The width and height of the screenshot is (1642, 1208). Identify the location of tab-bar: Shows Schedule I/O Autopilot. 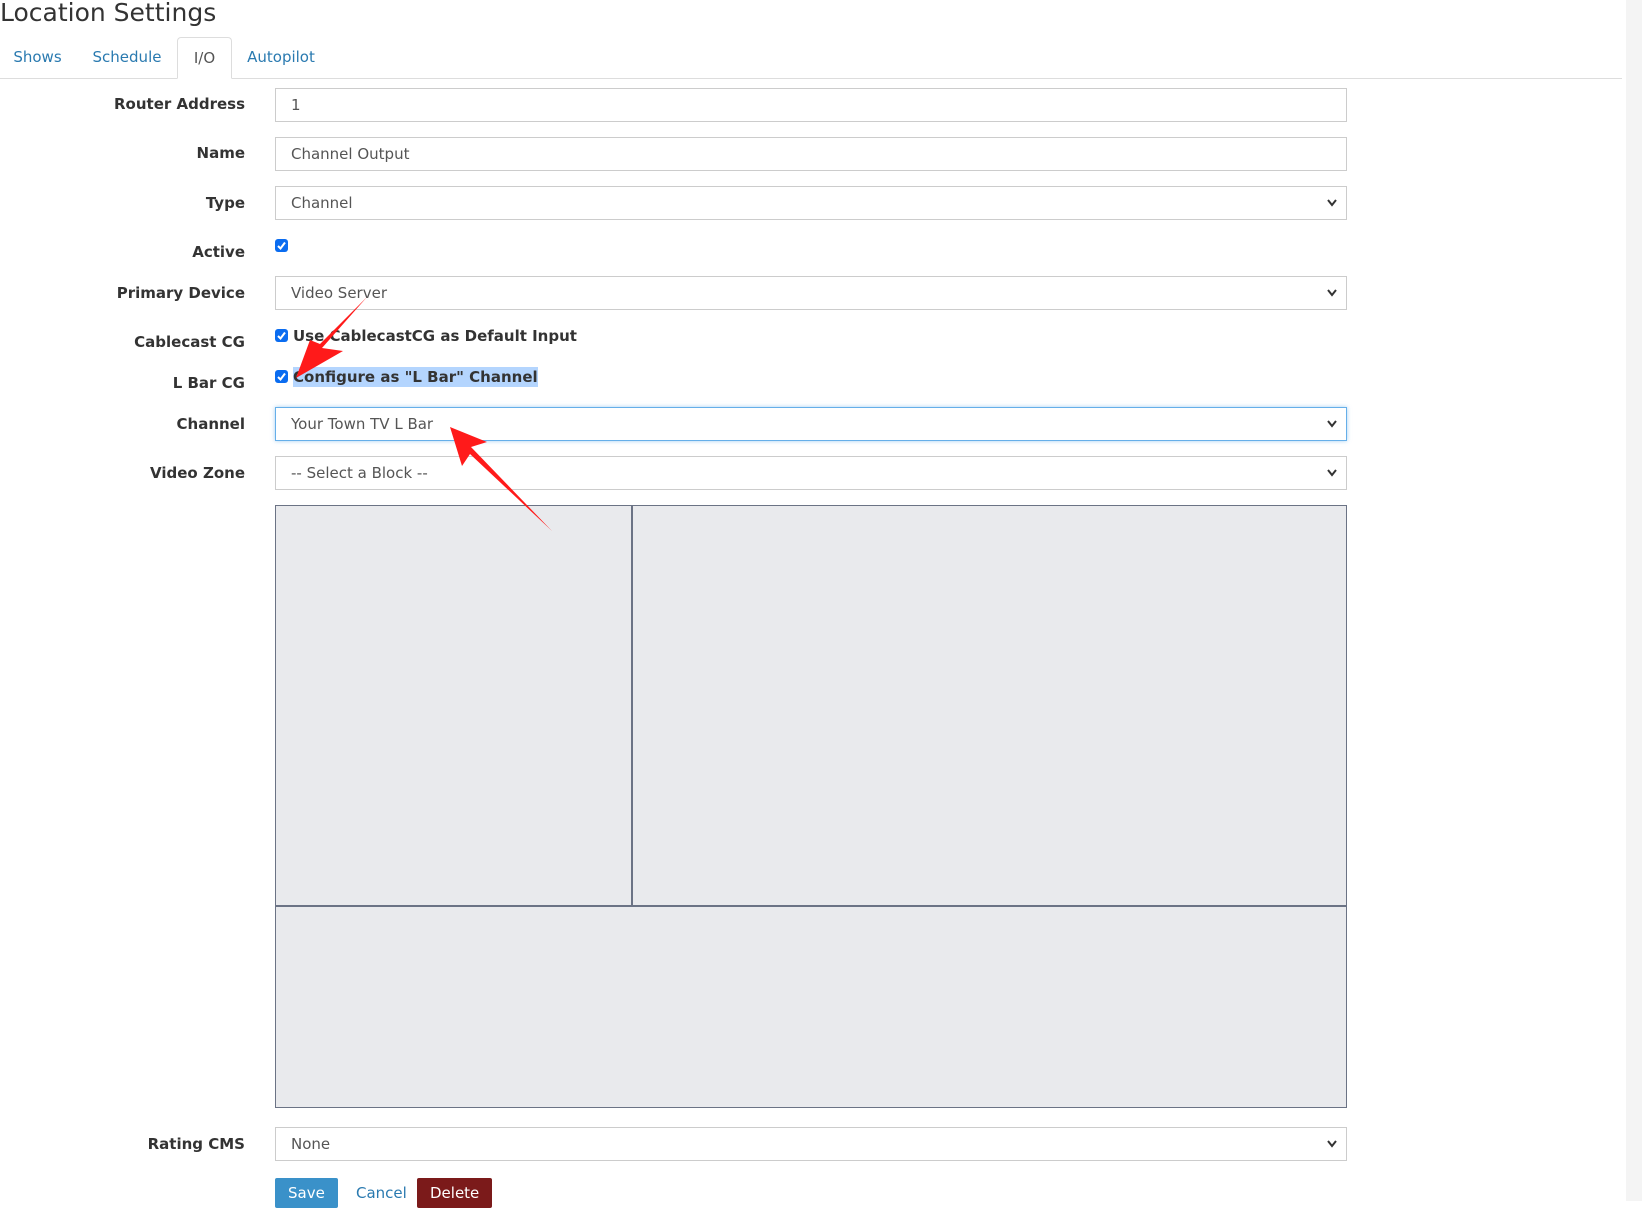
(811, 58).